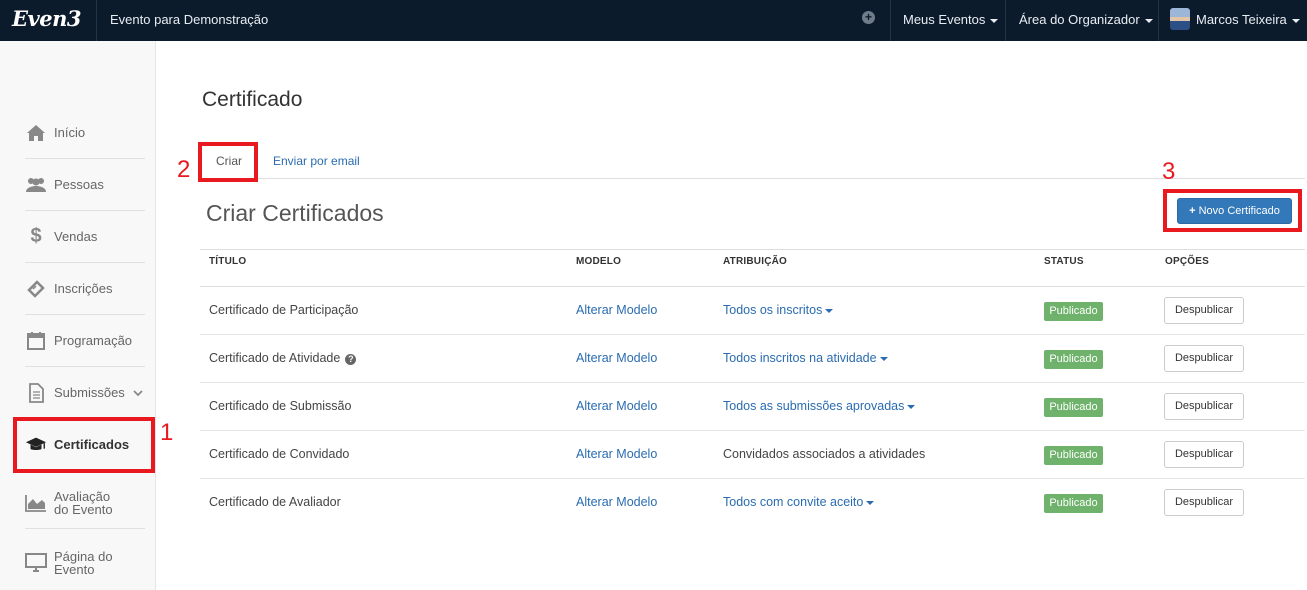 This screenshot has height=590, width=1307. What do you see at coordinates (1064, 261) in the screenshot?
I see `column-header-status: STATUS` at bounding box center [1064, 261].